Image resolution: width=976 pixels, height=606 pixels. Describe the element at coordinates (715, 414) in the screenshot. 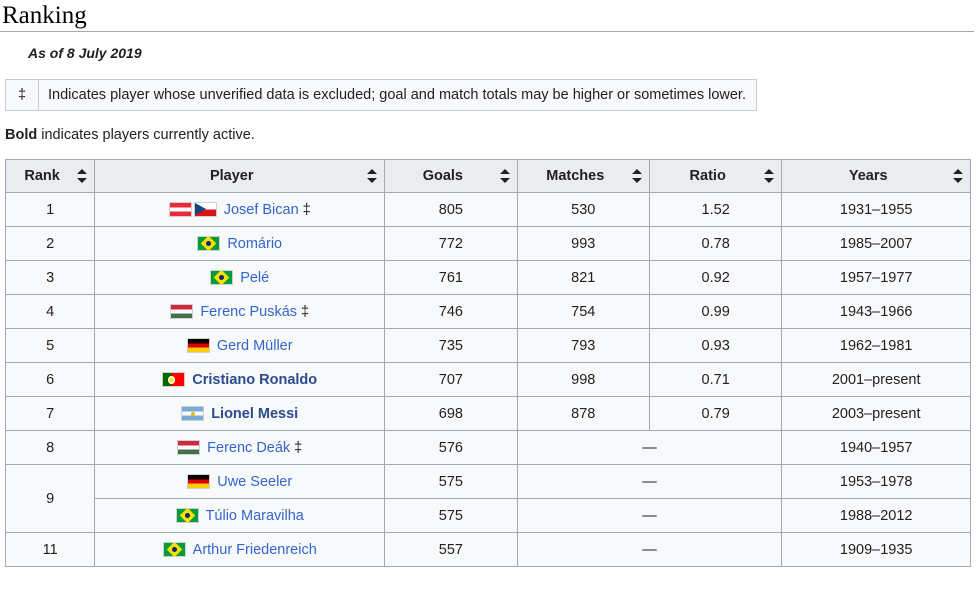

I see `ratio-cell: 0.79` at that location.